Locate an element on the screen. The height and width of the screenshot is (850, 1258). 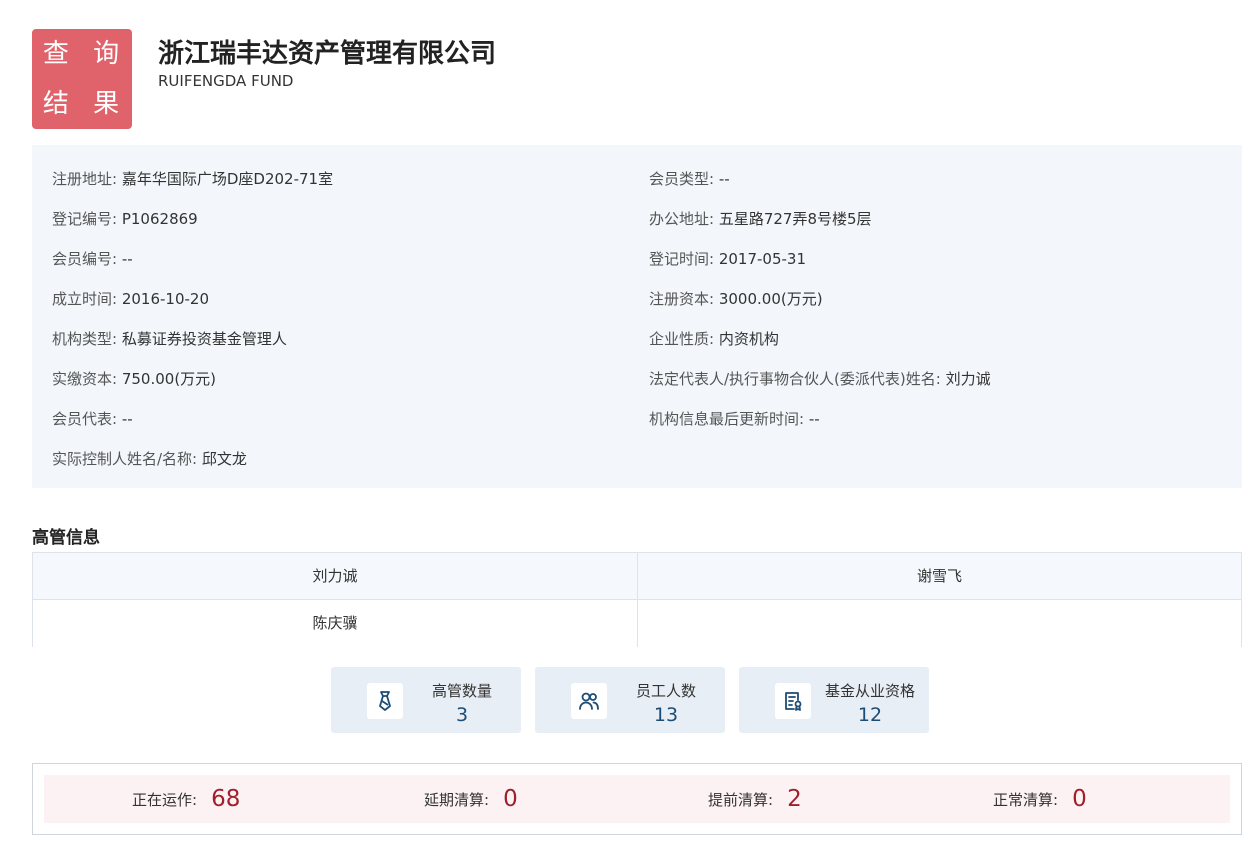
badge-line-1: 查 询 is located at coordinates (85, 54).